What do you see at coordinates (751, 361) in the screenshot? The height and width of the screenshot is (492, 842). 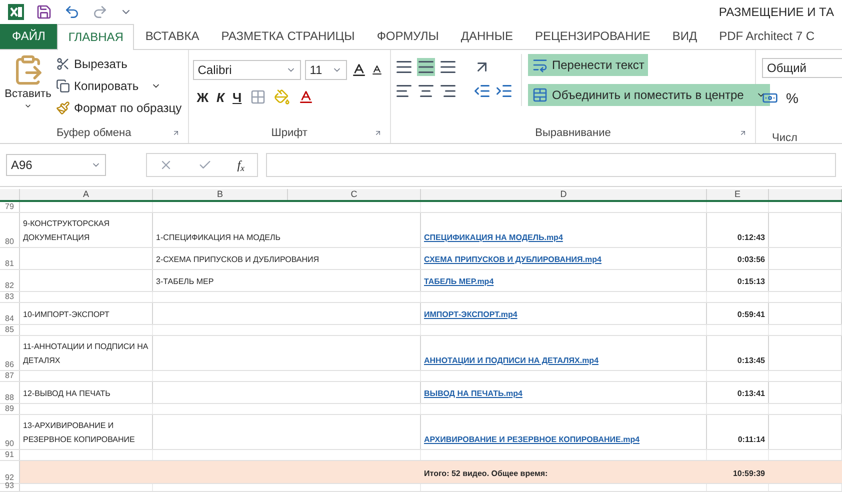 I see `duration-cell-text: 0:13:45` at bounding box center [751, 361].